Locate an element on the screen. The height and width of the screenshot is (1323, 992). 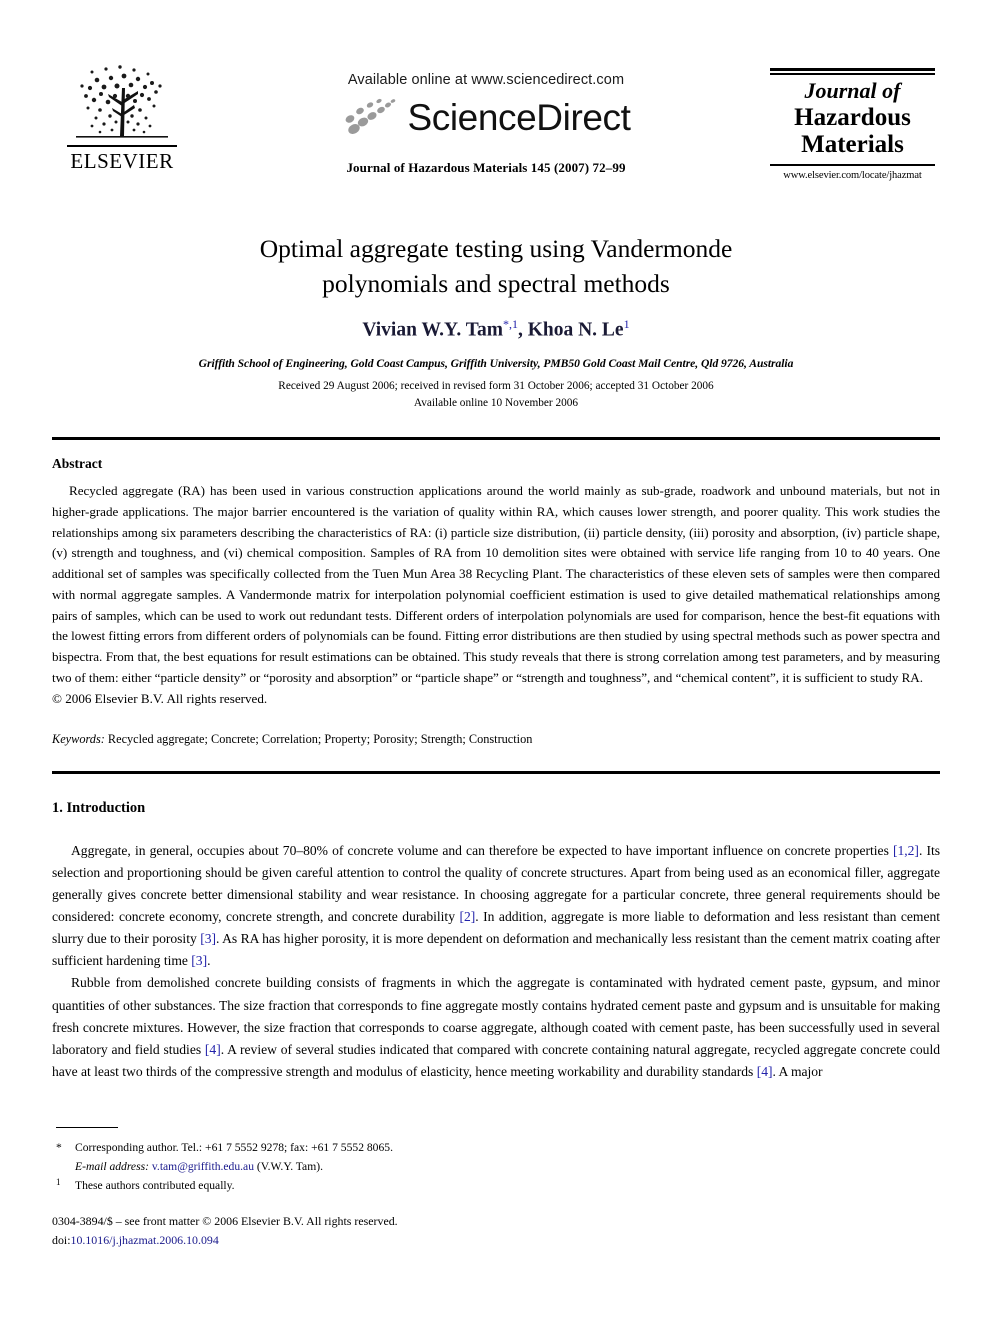
author-1-marks: *,1 is located at coordinates (510, 324).